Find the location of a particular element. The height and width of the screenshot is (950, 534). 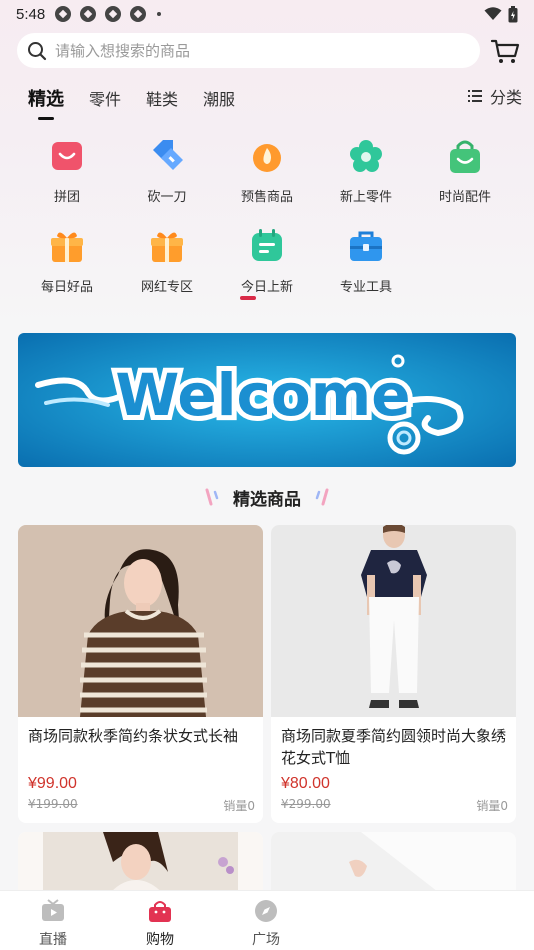

tab-parts: 零件 is located at coordinates (105, 98).